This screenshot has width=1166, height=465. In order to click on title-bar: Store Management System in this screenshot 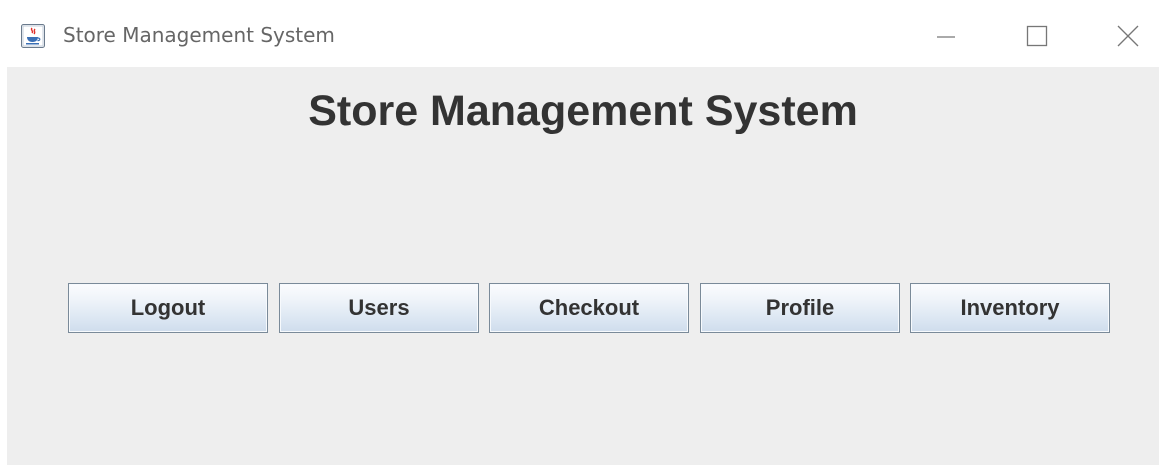, I will do `click(583, 33)`.